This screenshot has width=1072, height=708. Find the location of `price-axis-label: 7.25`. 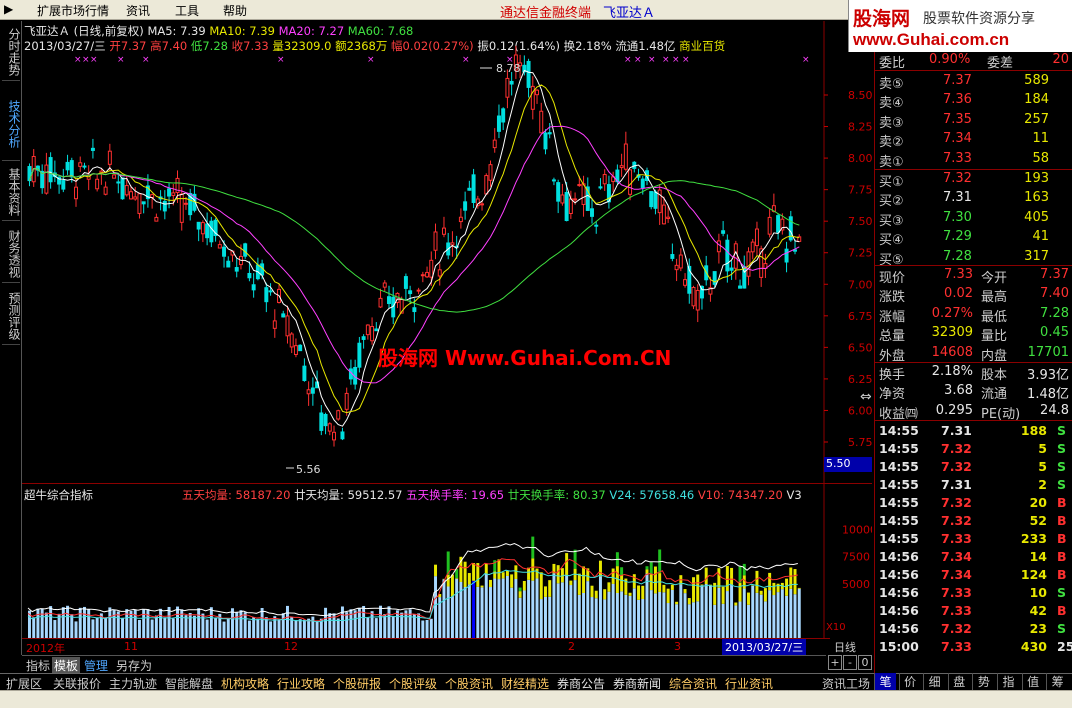

price-axis-label: 7.25 is located at coordinates (860, 253).